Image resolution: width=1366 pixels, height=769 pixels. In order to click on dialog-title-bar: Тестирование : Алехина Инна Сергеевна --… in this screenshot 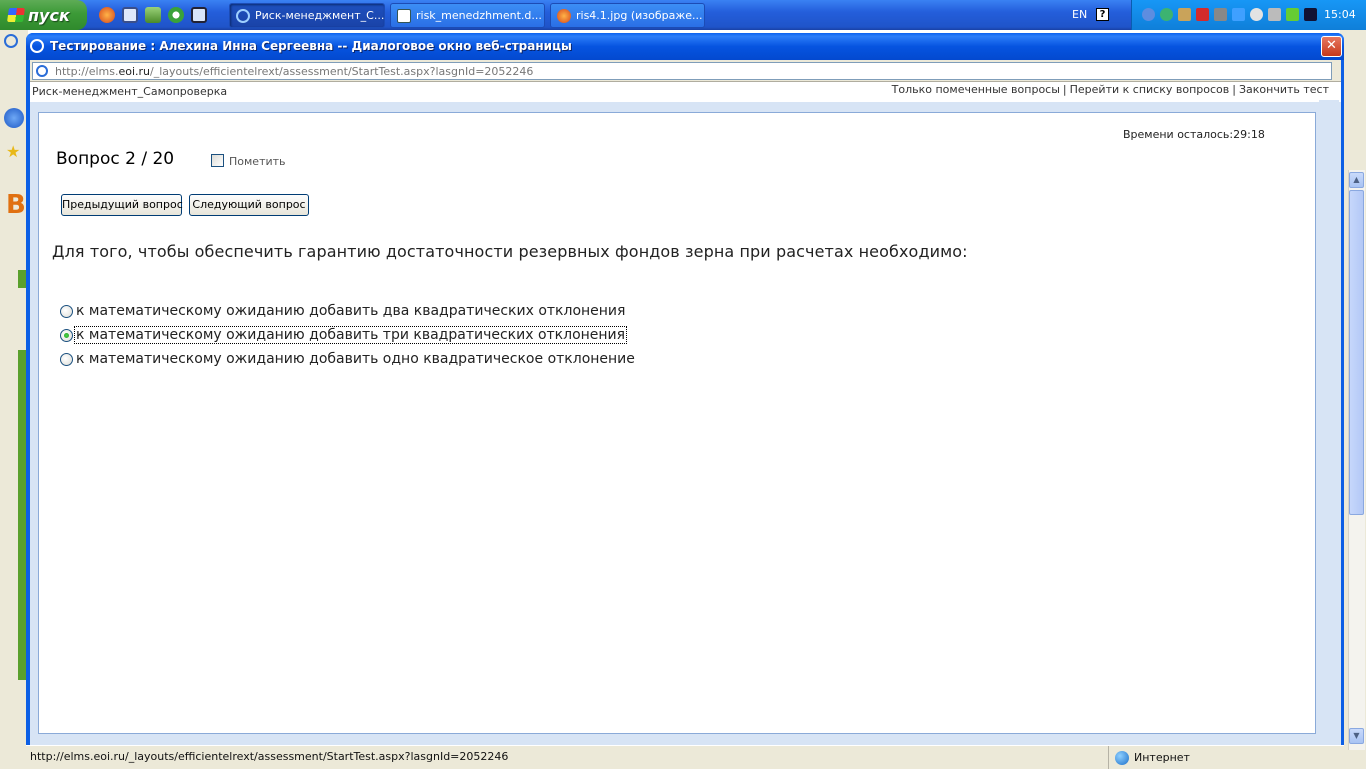, I will do `click(685, 46)`.